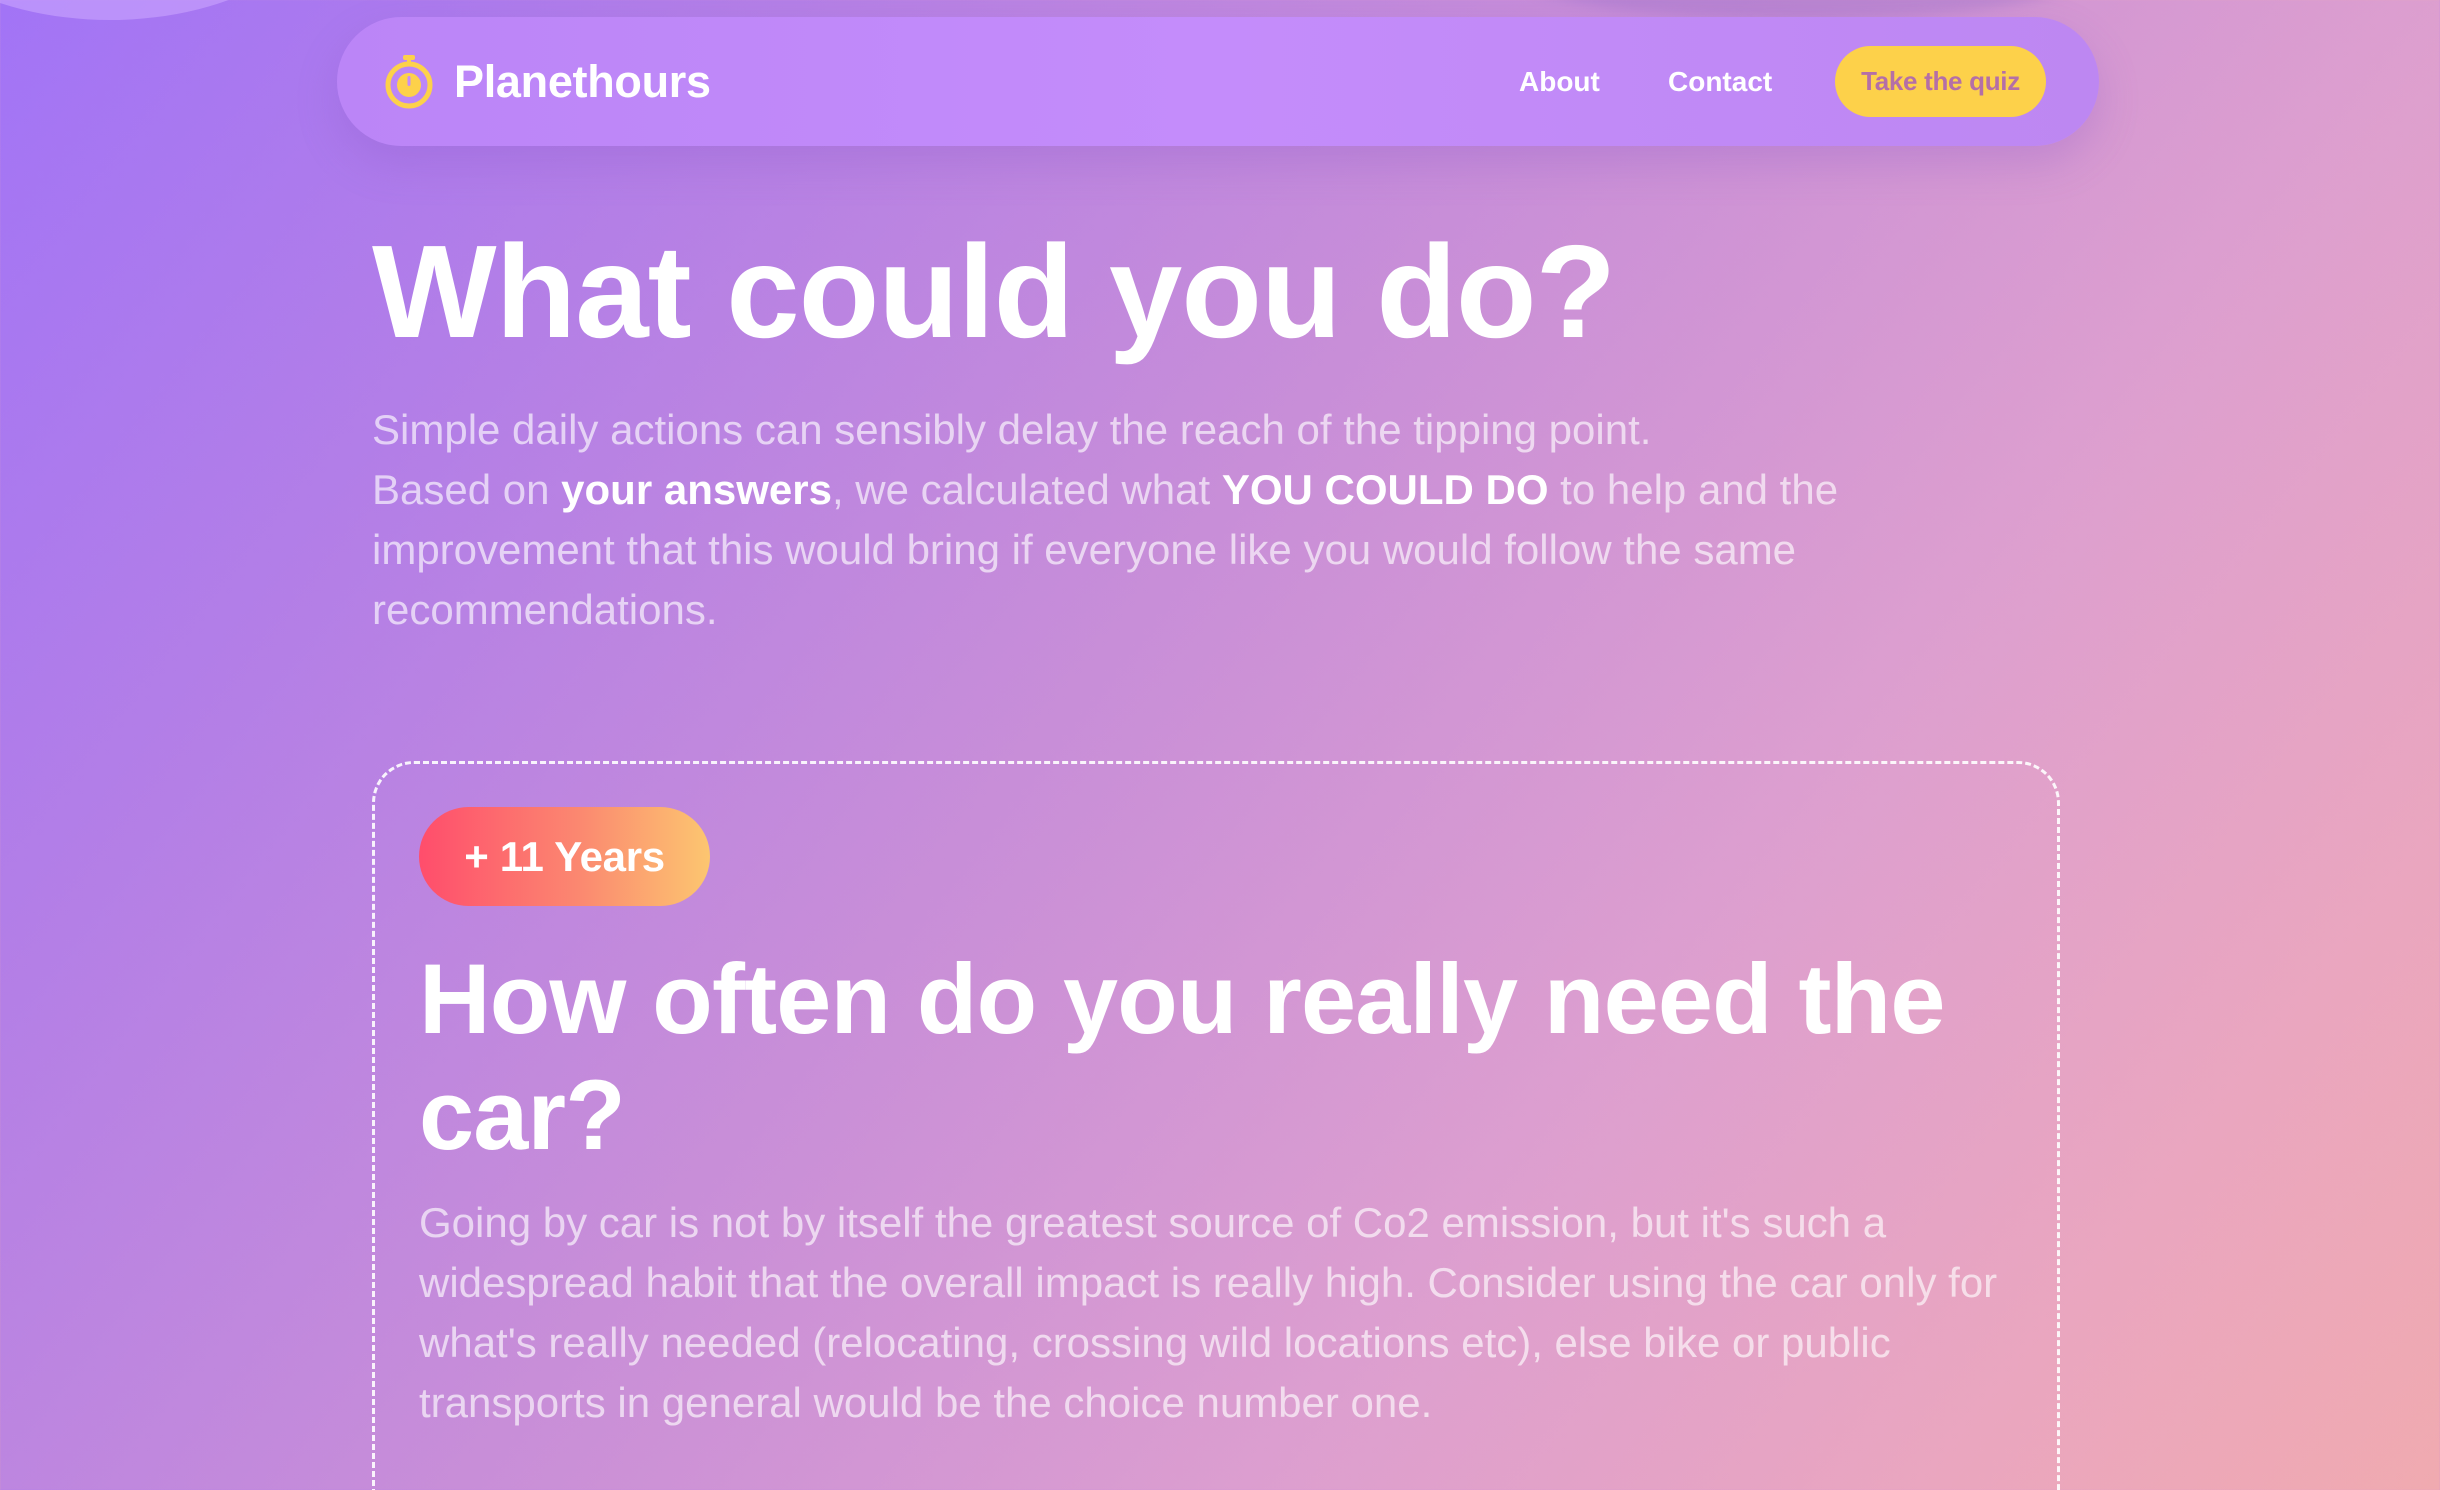 The width and height of the screenshot is (2440, 1490). What do you see at coordinates (467, 489) in the screenshot?
I see `intro-text-segment: Based on` at bounding box center [467, 489].